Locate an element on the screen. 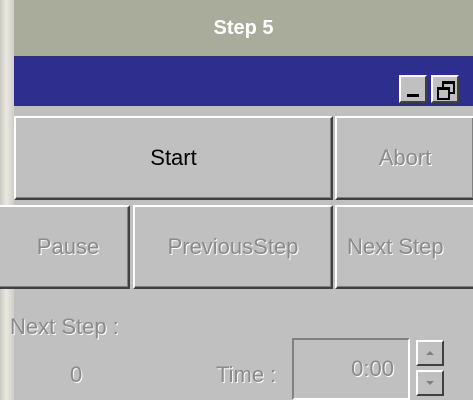 The image size is (473, 400). start-button-label: Start is located at coordinates (173, 157).